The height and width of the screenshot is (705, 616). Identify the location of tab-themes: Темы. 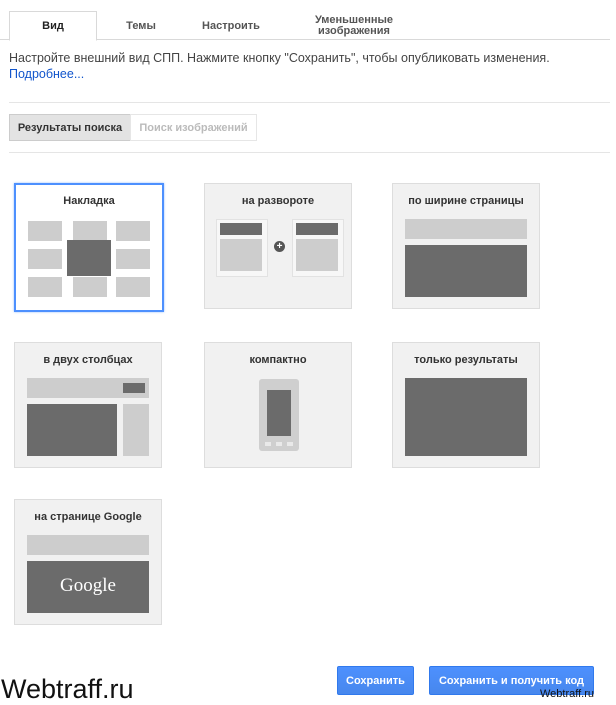
(141, 26).